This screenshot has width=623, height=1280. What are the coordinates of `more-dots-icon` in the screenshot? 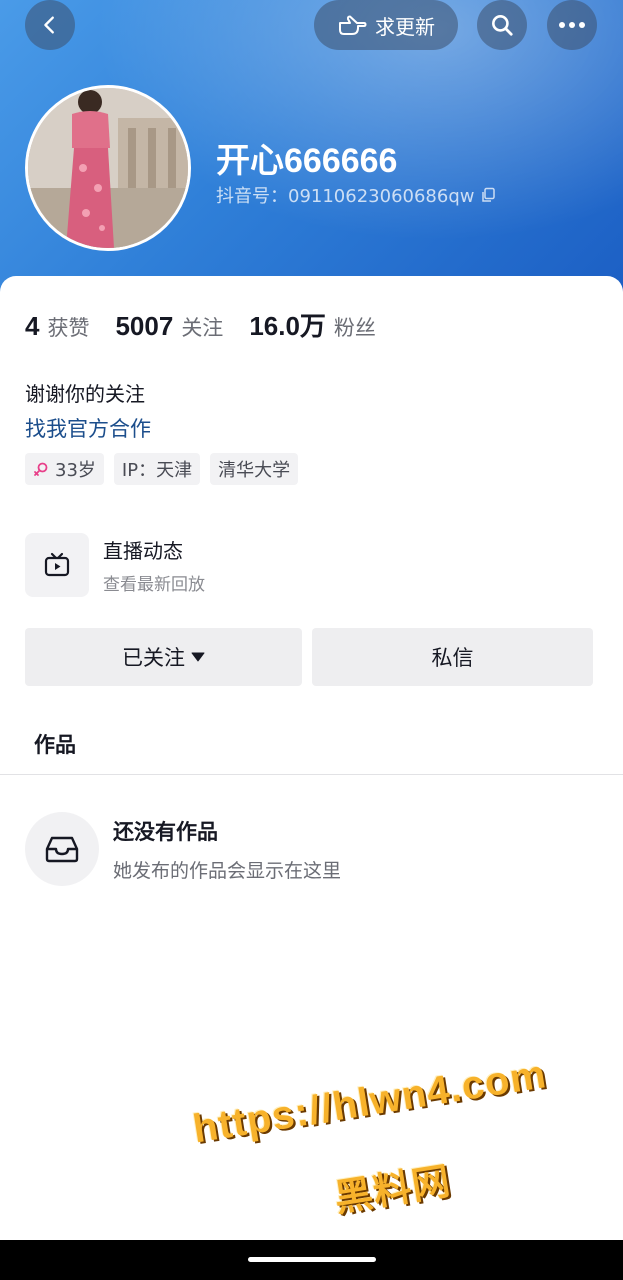 It's located at (572, 25).